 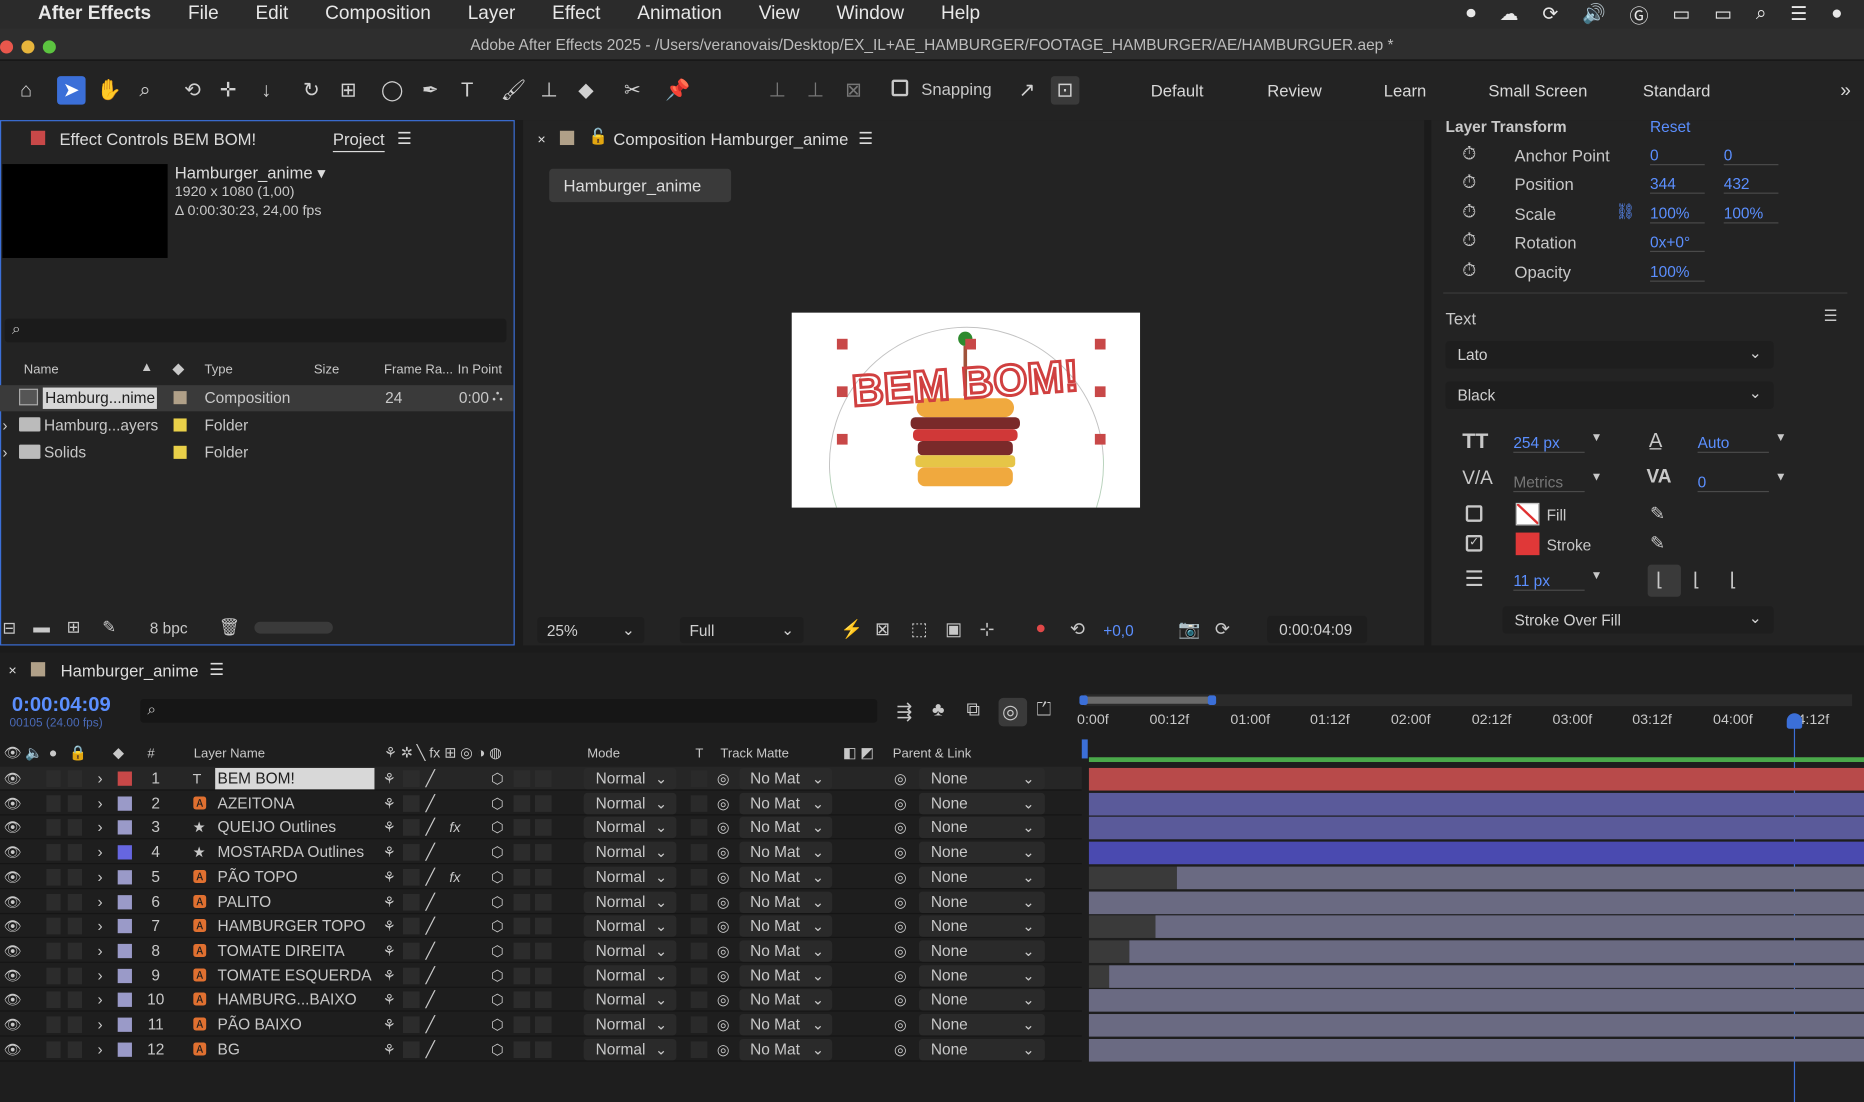 What do you see at coordinates (250, 173) in the screenshot?
I see `project-item-name: Hamburger_anime ▾` at bounding box center [250, 173].